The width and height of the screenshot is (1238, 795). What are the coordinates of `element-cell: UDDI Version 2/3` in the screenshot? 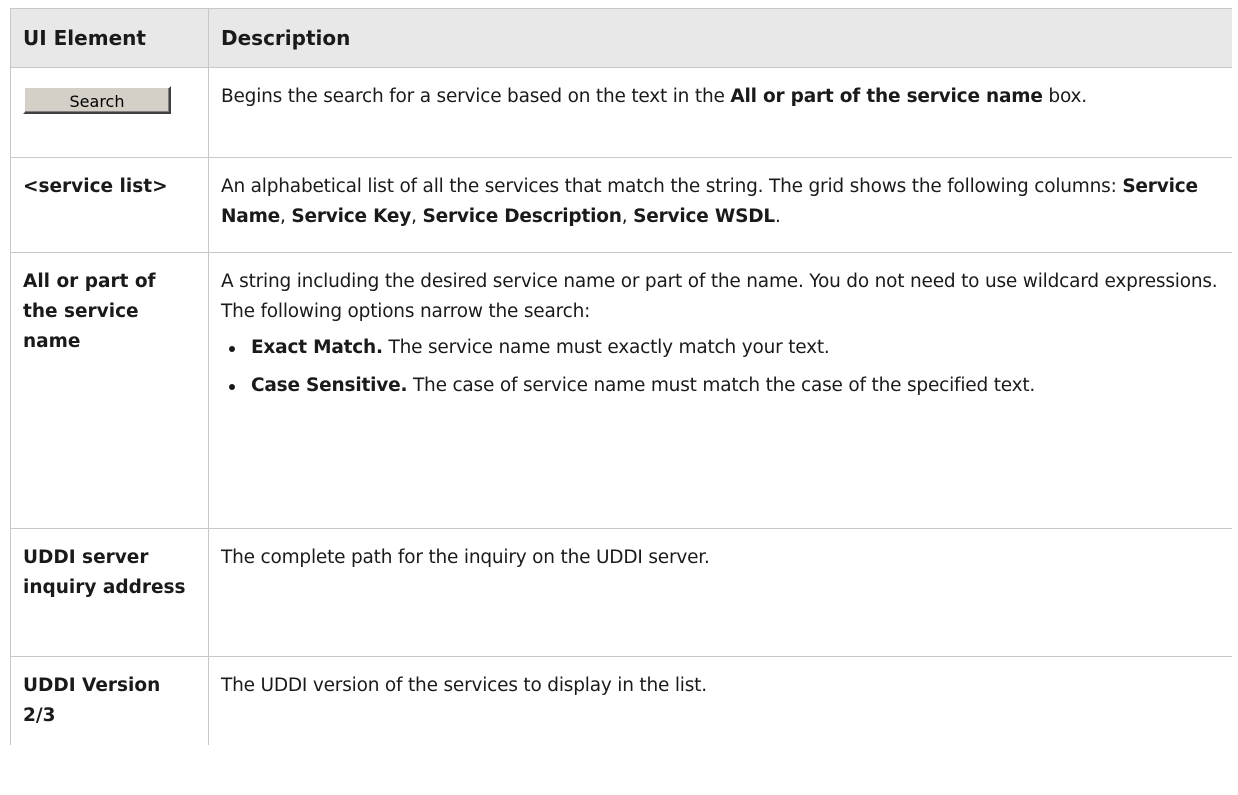 It's located at (109, 700).